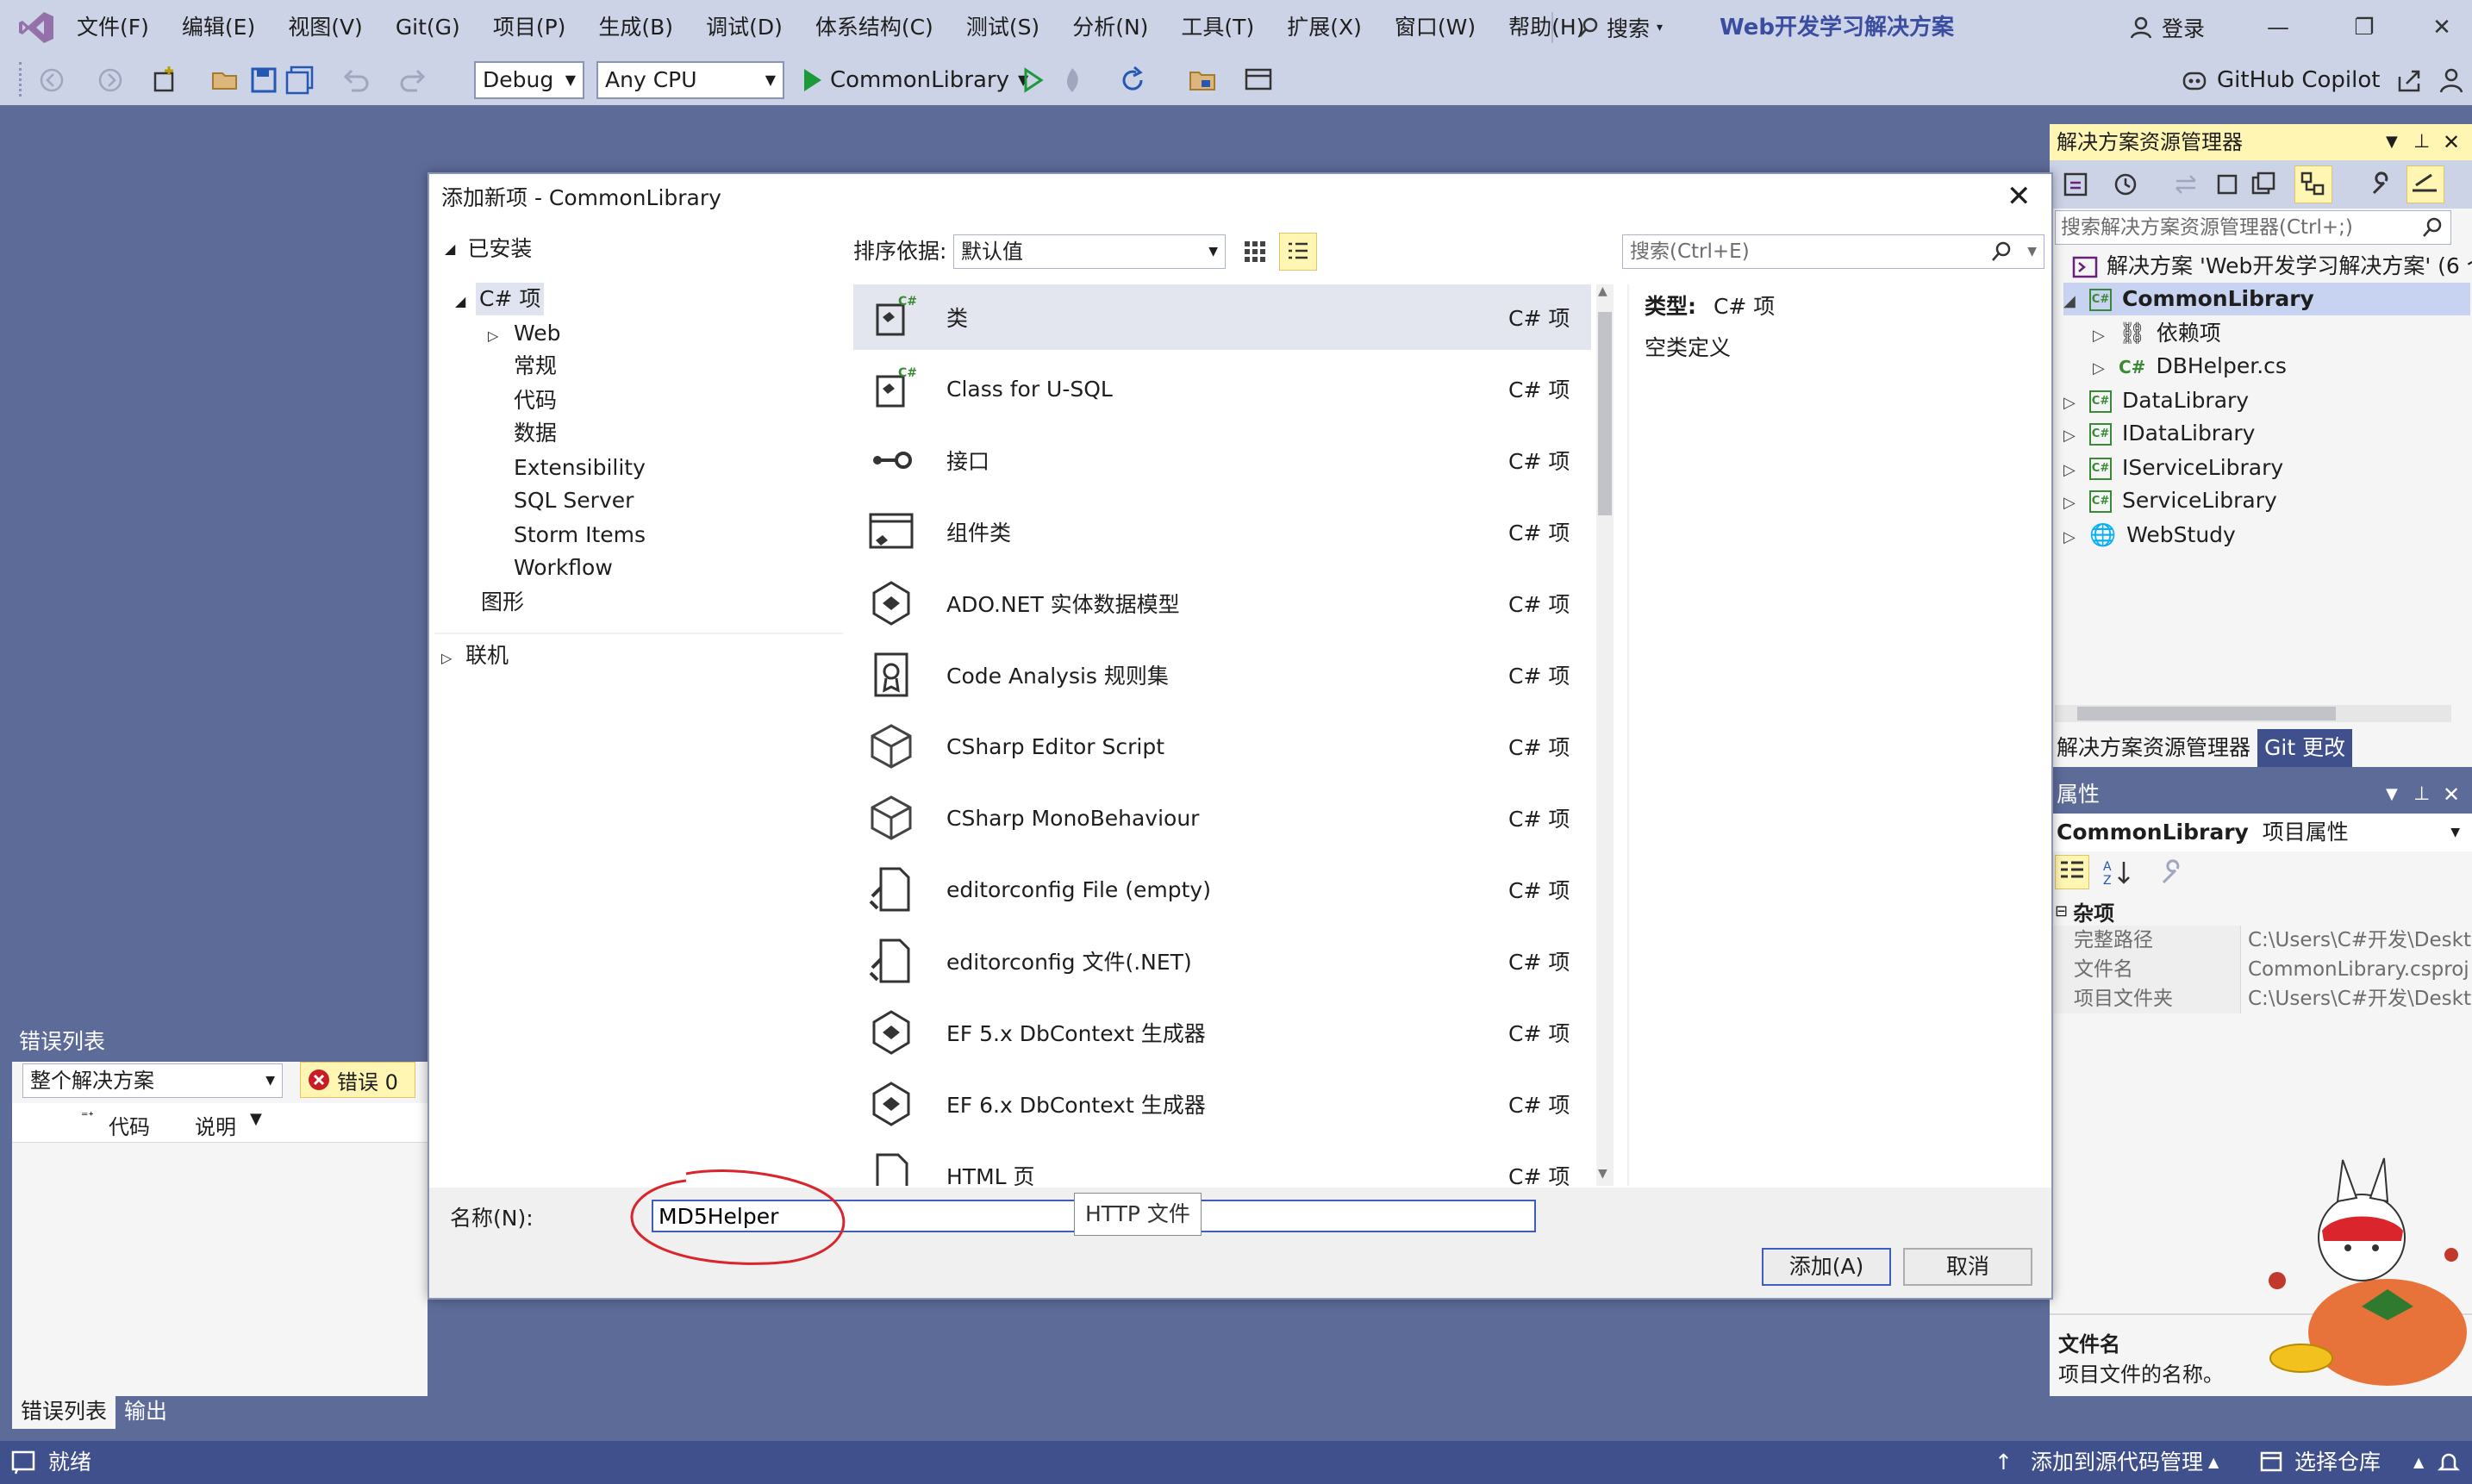 The height and width of the screenshot is (1484, 2472). Describe the element at coordinates (1072, 81) in the screenshot. I see `hot-reload-icon` at that location.